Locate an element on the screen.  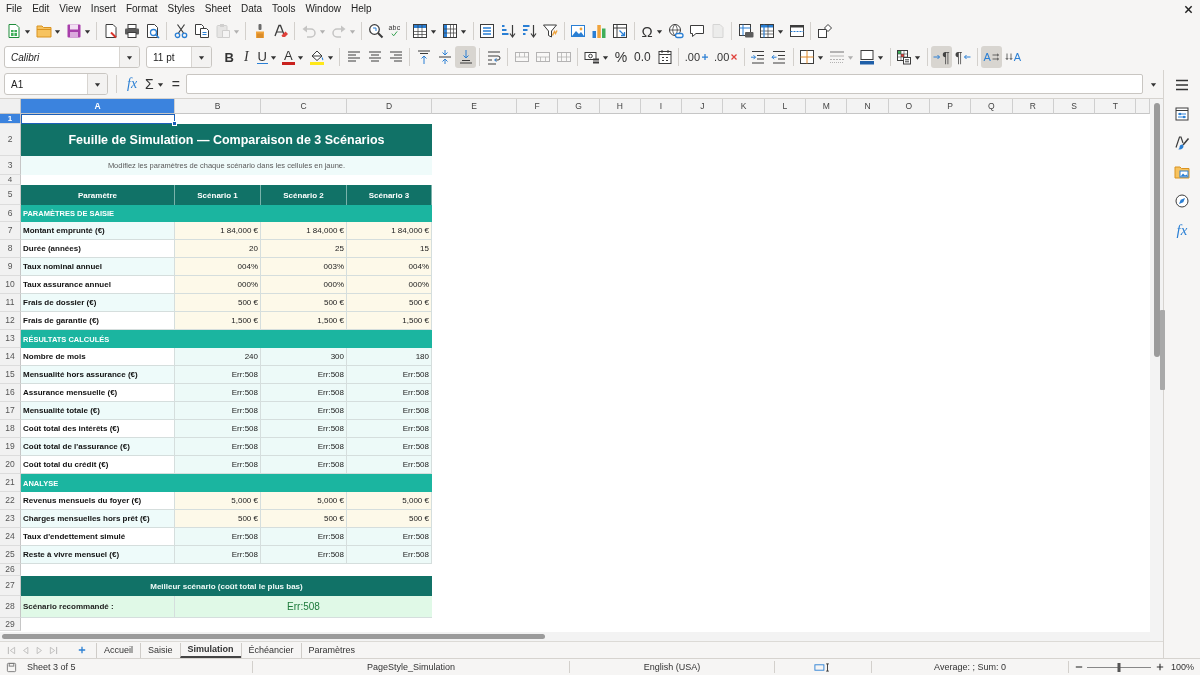
column-header: K is located at coordinates (744, 106).